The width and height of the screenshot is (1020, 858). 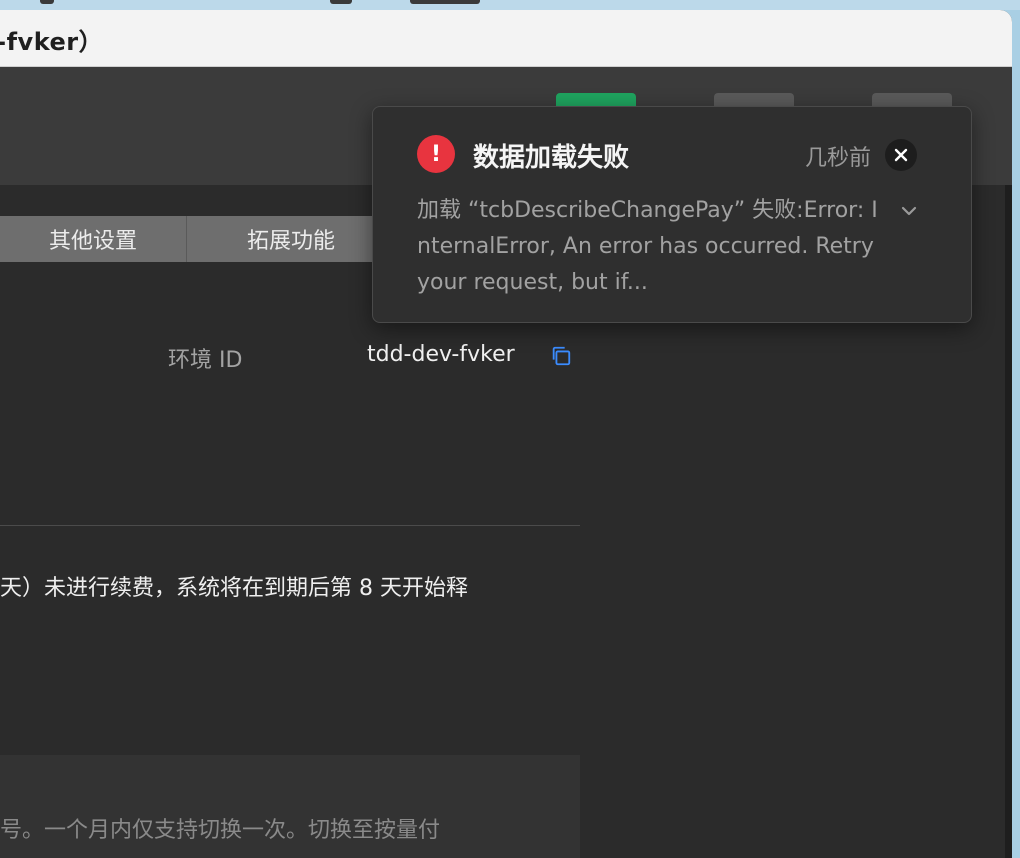 I want to click on tab-label: 其他设置, so click(x=92, y=241).